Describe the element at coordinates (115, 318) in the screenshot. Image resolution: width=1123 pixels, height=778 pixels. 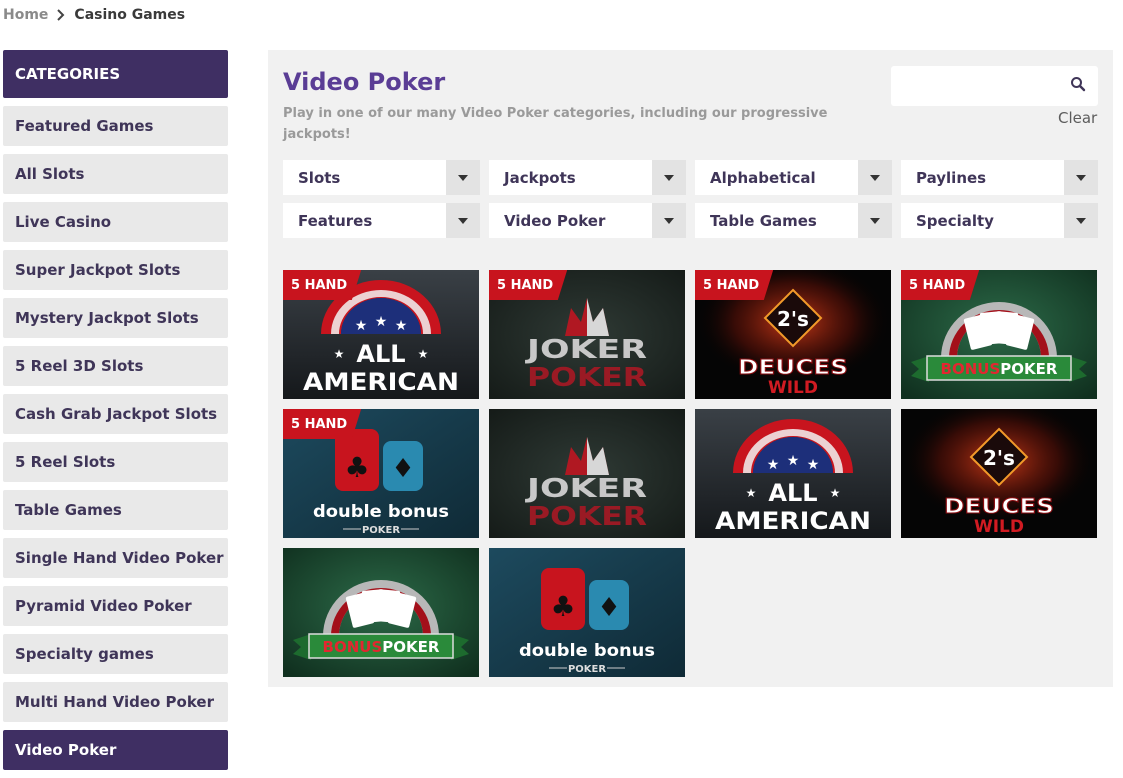
I see `sidebar-item-mystery-jackpot-slots: Mystery Jackpot Slots` at that location.